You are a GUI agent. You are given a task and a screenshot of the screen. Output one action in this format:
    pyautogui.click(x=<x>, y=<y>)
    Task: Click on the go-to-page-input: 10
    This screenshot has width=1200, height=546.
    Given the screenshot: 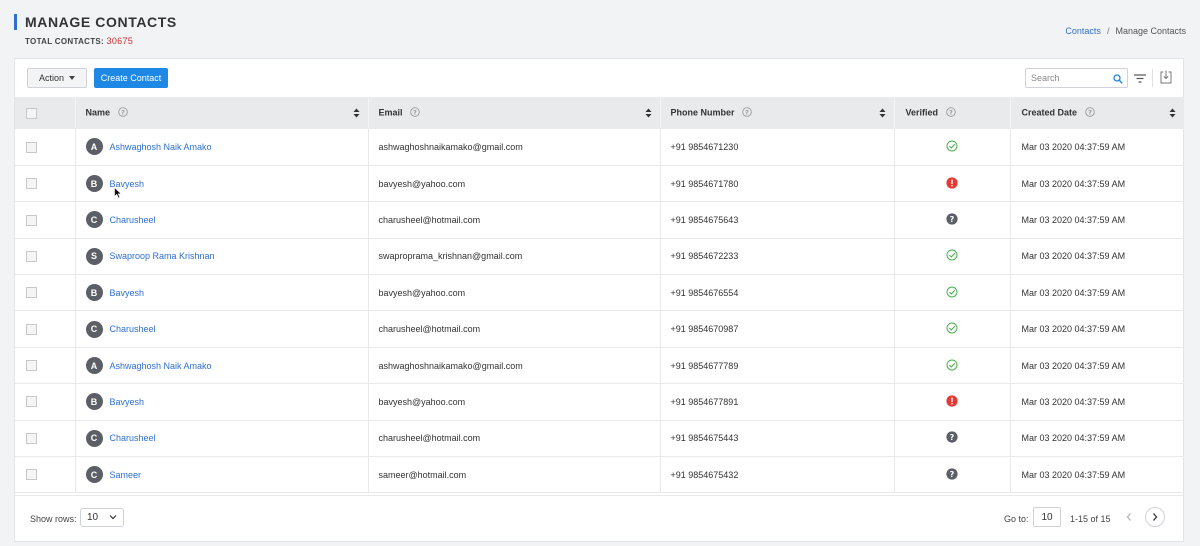 What is the action you would take?
    pyautogui.click(x=1047, y=517)
    